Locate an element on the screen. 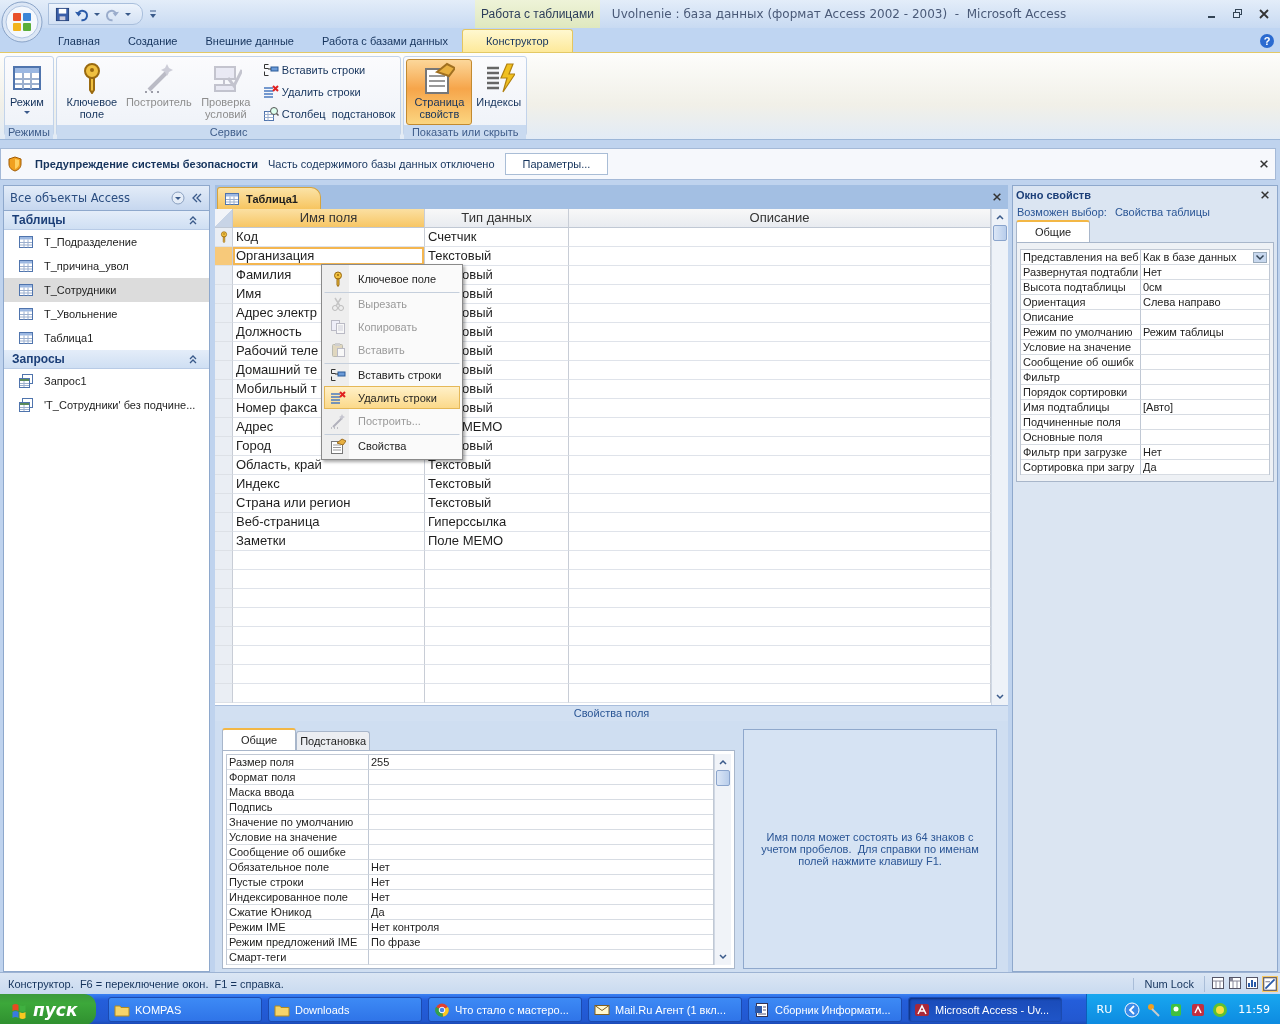  property-value: Нет контроля is located at coordinates (541, 927).